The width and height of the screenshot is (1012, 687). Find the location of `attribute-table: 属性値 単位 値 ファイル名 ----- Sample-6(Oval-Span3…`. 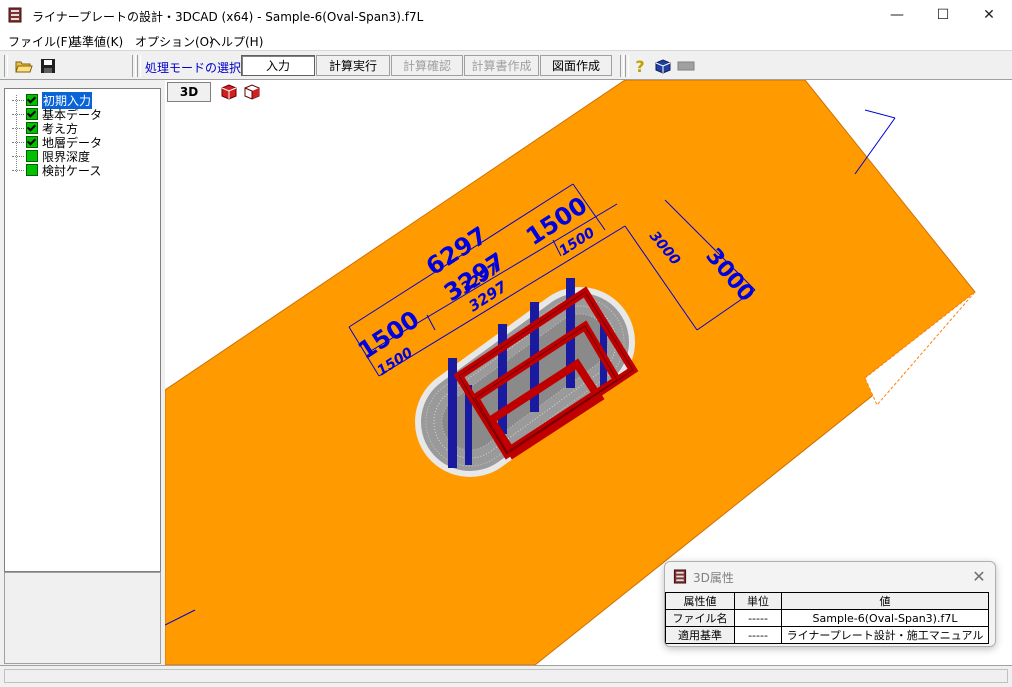

attribute-table: 属性値 単位 値 ファイル名 ----- Sample-6(Oval-Span3… is located at coordinates (827, 618).